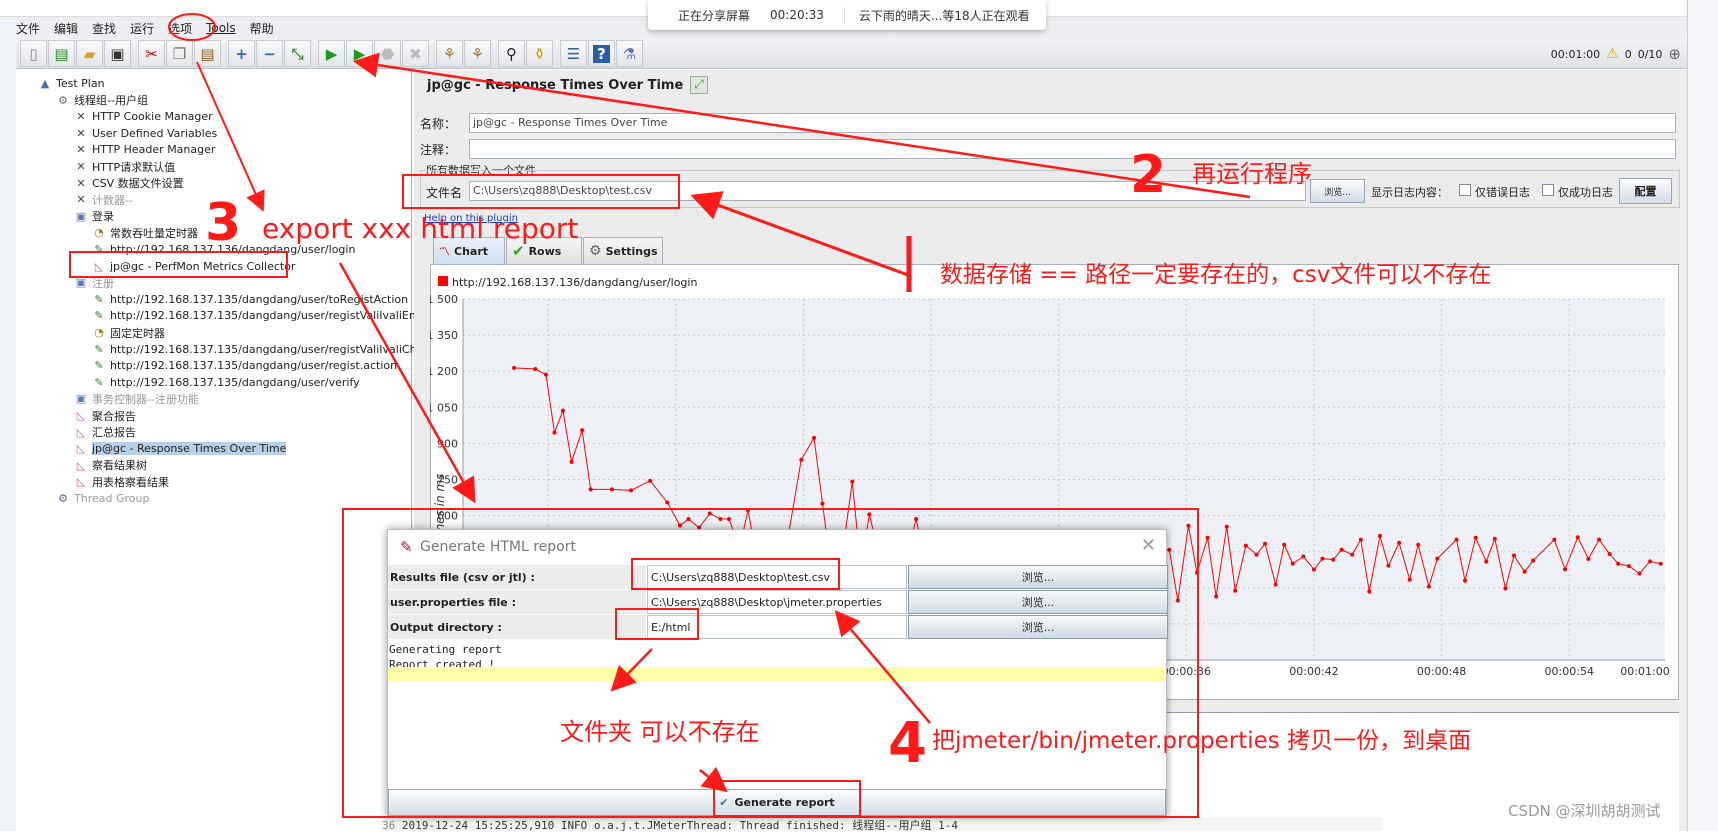  Describe the element at coordinates (128, 332) in the screenshot. I see `tree-item: ◔ 固定定时器` at that location.